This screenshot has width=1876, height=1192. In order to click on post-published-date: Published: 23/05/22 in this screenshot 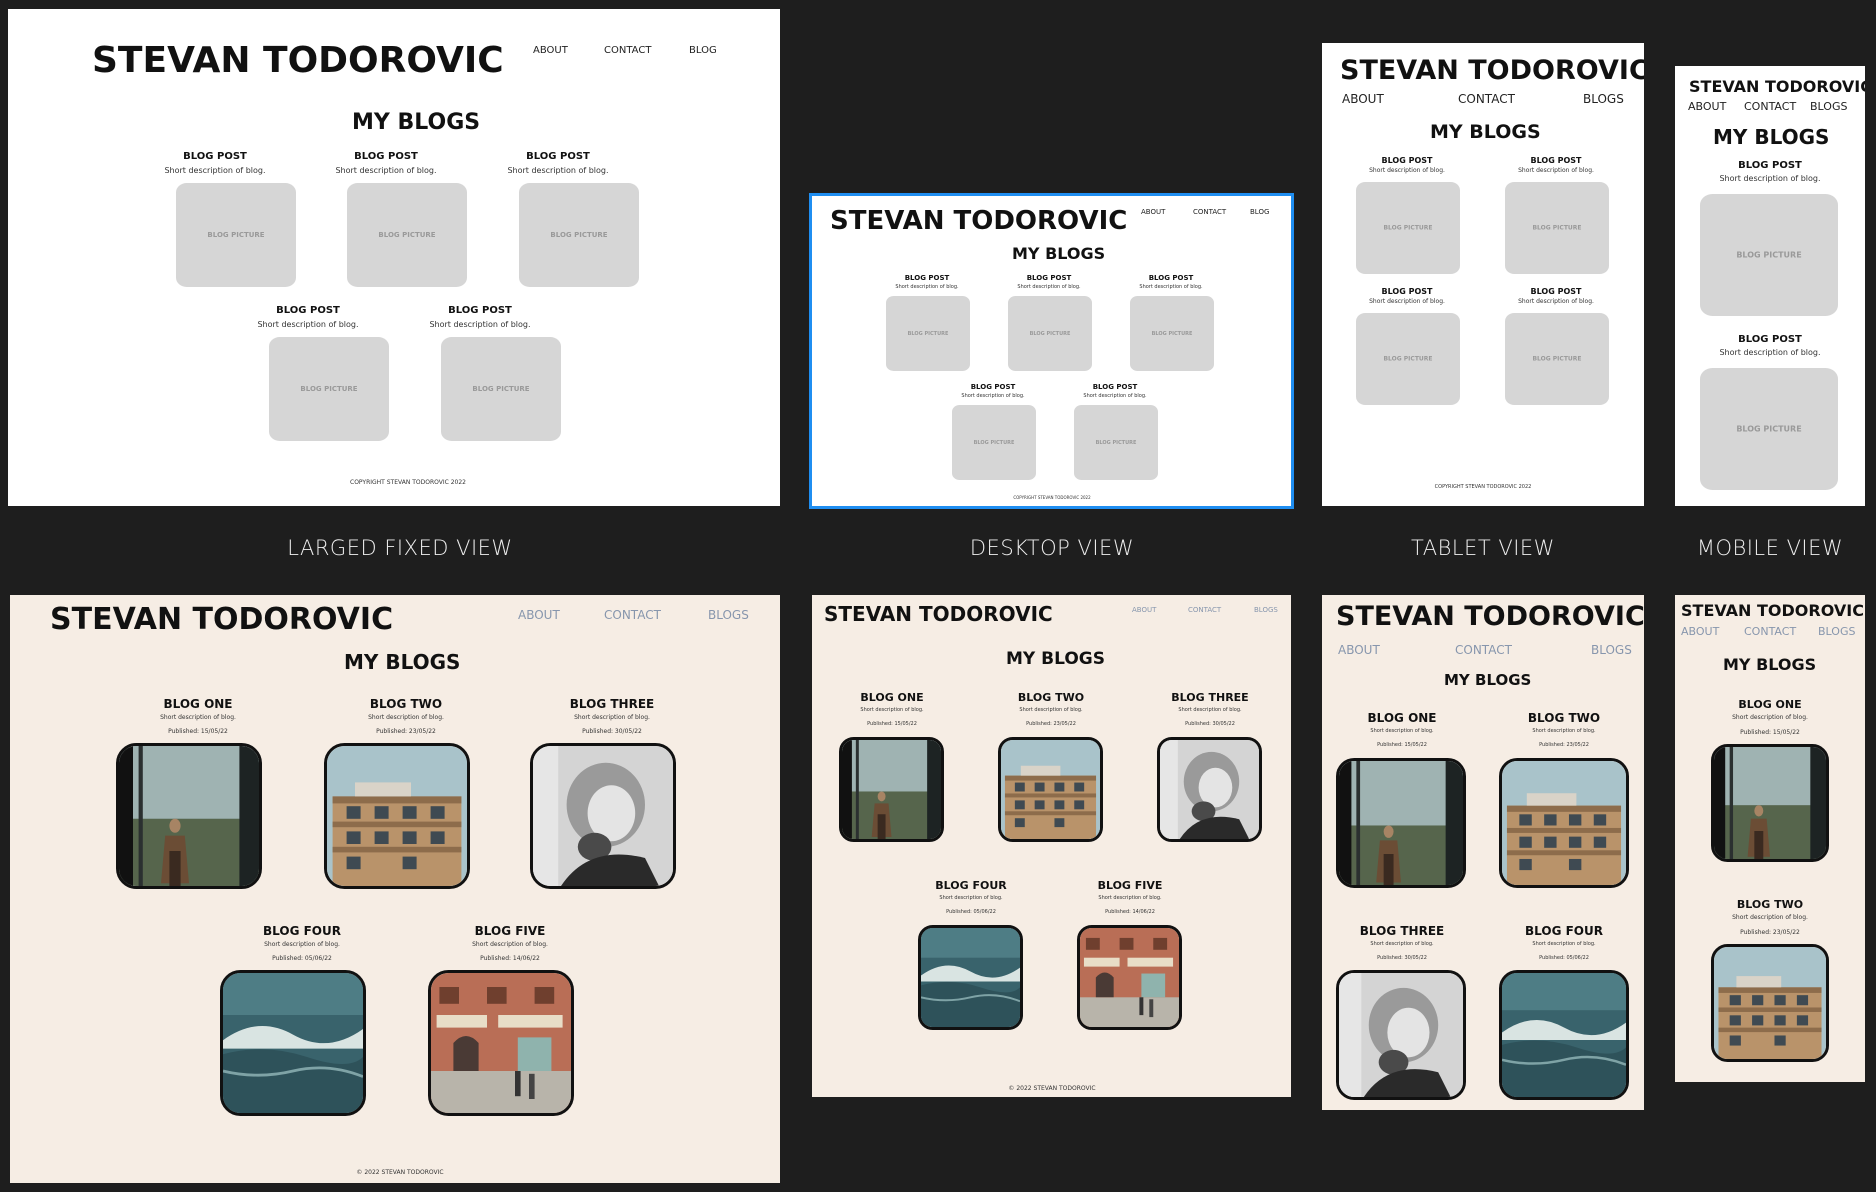, I will do `click(1770, 932)`.